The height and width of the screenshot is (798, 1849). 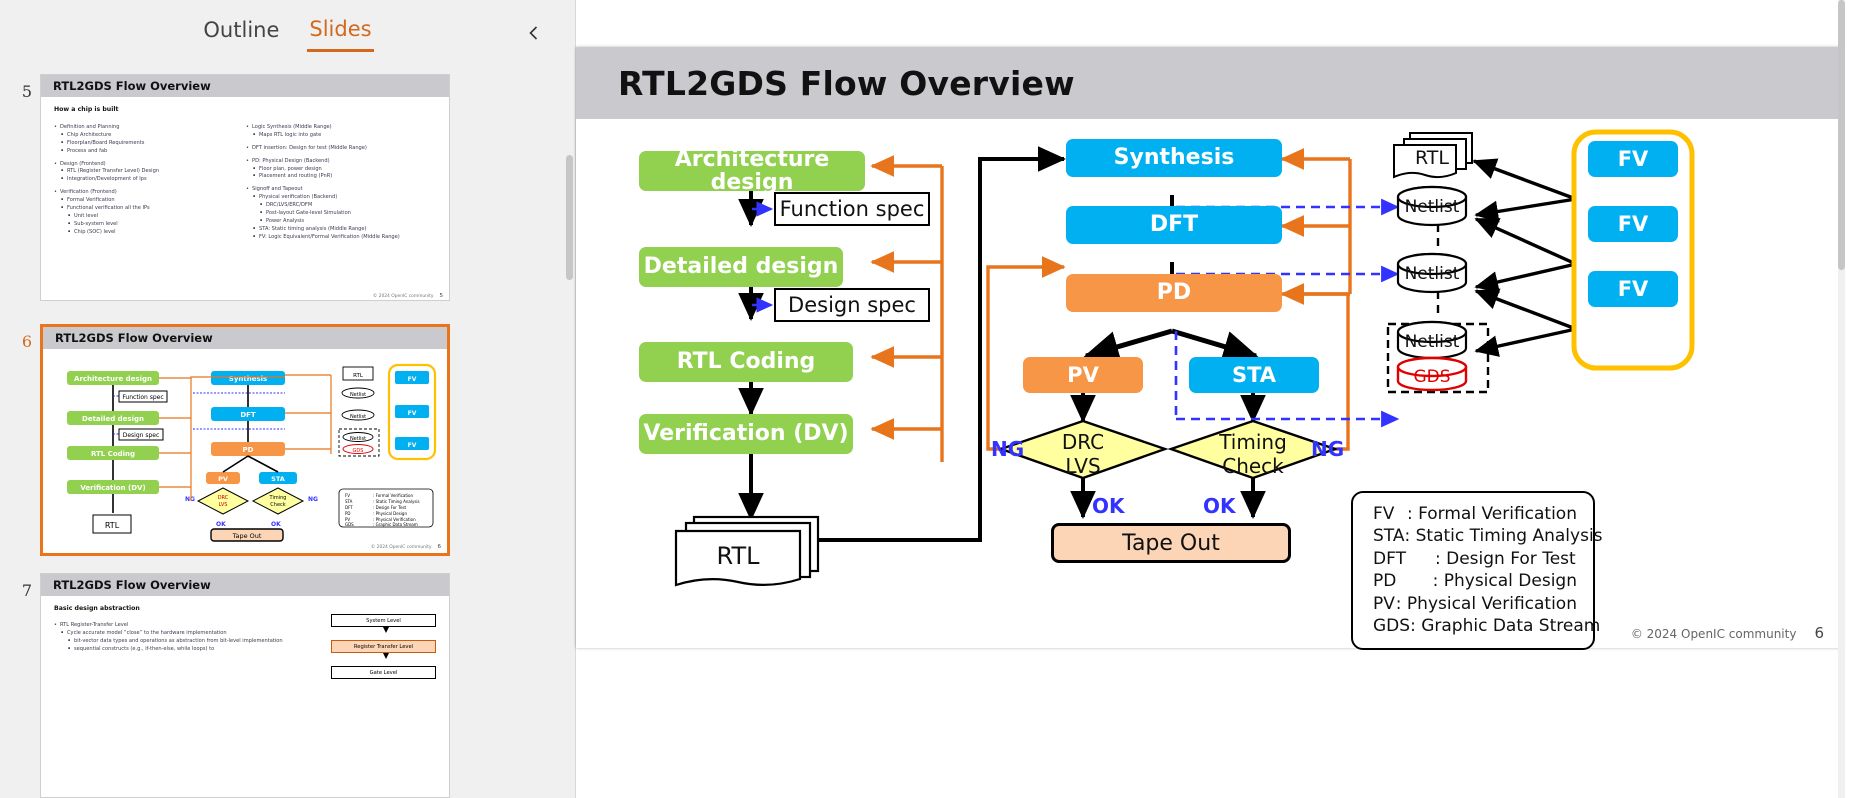 I want to click on bullet-item: ▪ Functional verification all the IPs, so click(x=144, y=209).